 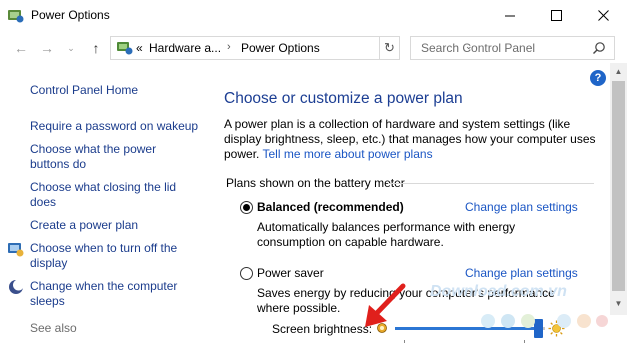 I want to click on computer-sleeps-link: Change when the computer sleeps, so click(x=103, y=294).